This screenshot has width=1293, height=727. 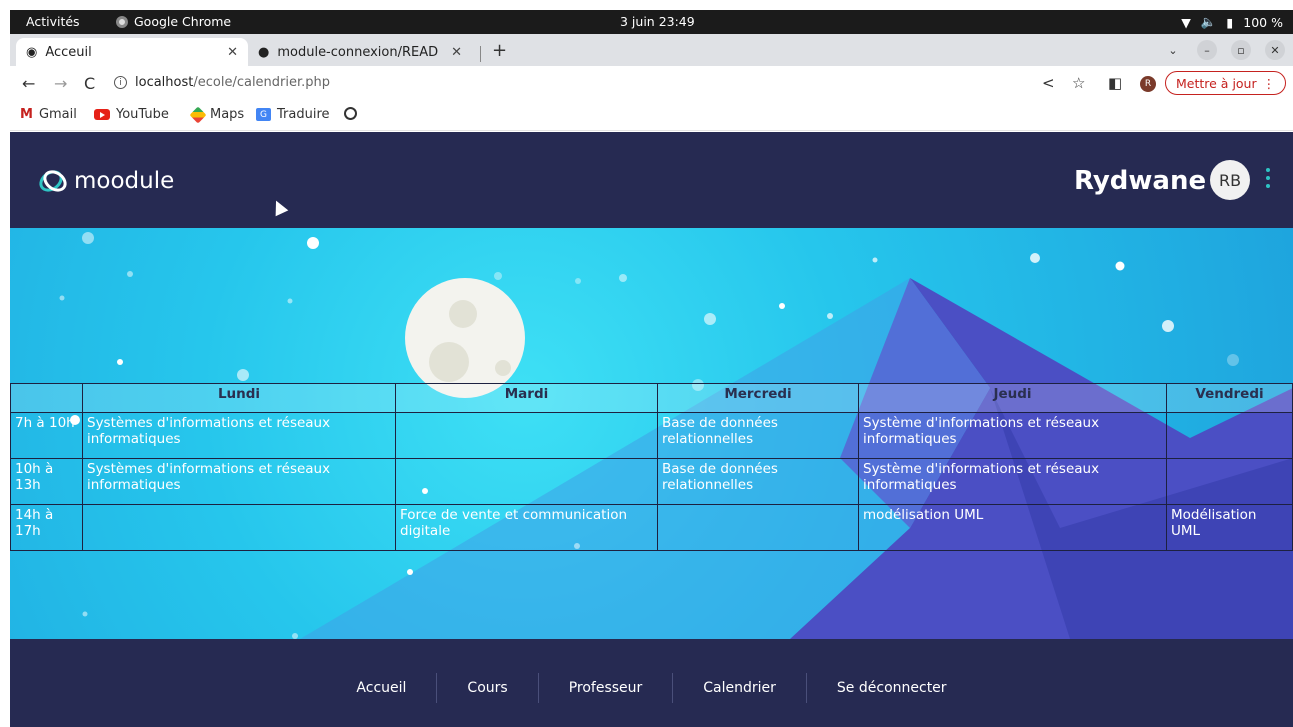 I want to click on reload-icon: C, so click(x=89, y=83).